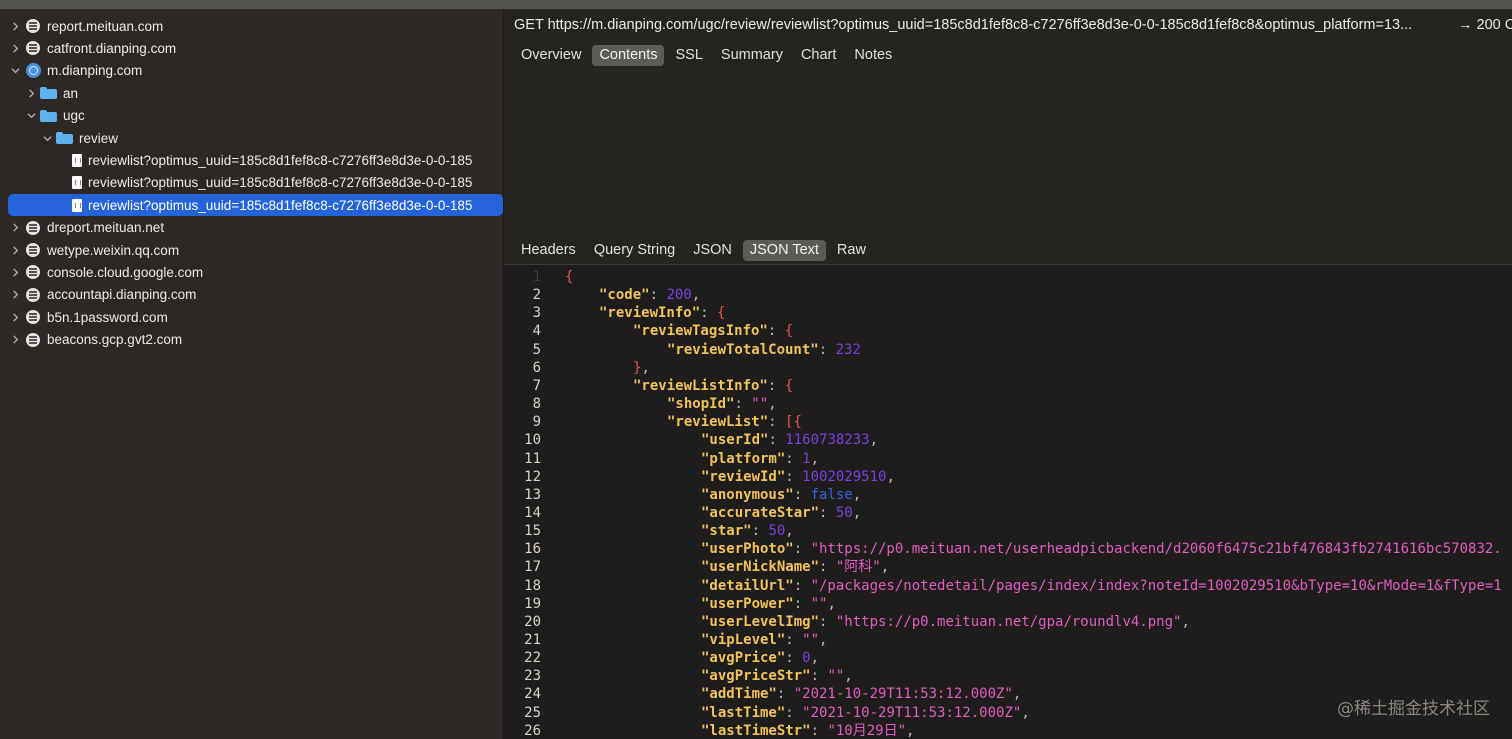 The height and width of the screenshot is (739, 1512). What do you see at coordinates (536, 385) in the screenshot?
I see `line-number: 7` at bounding box center [536, 385].